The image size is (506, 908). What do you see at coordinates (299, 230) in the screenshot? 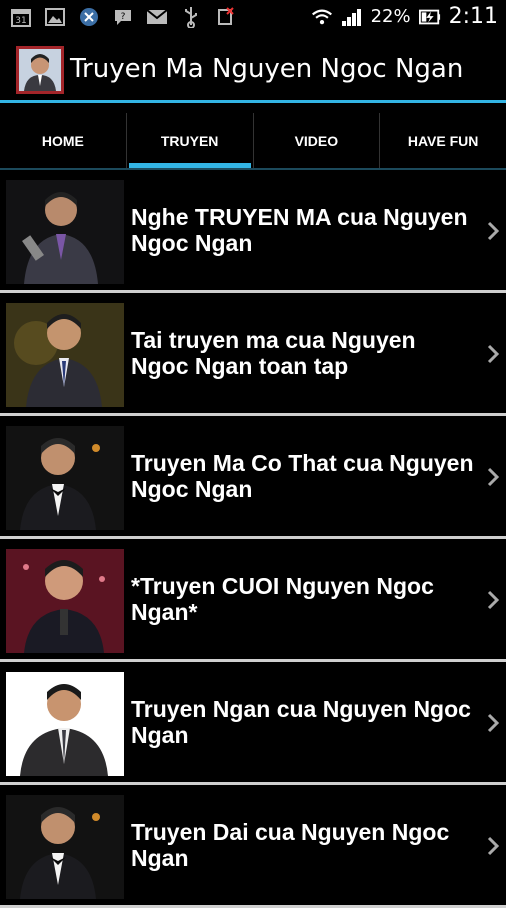
I see `item-title: Nghe TRUYEN MA cua Nguyen Ngoc Ngan` at bounding box center [299, 230].